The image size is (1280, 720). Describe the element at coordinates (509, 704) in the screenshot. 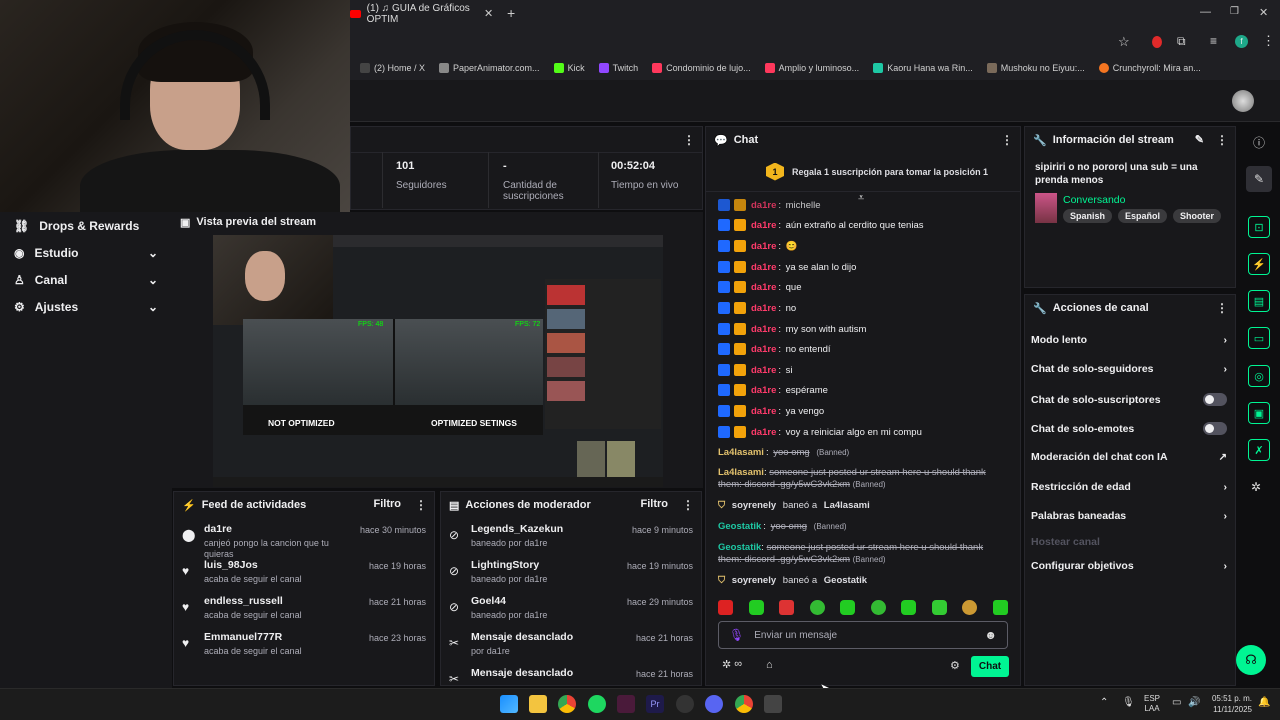

I see `windows-start-icon` at that location.